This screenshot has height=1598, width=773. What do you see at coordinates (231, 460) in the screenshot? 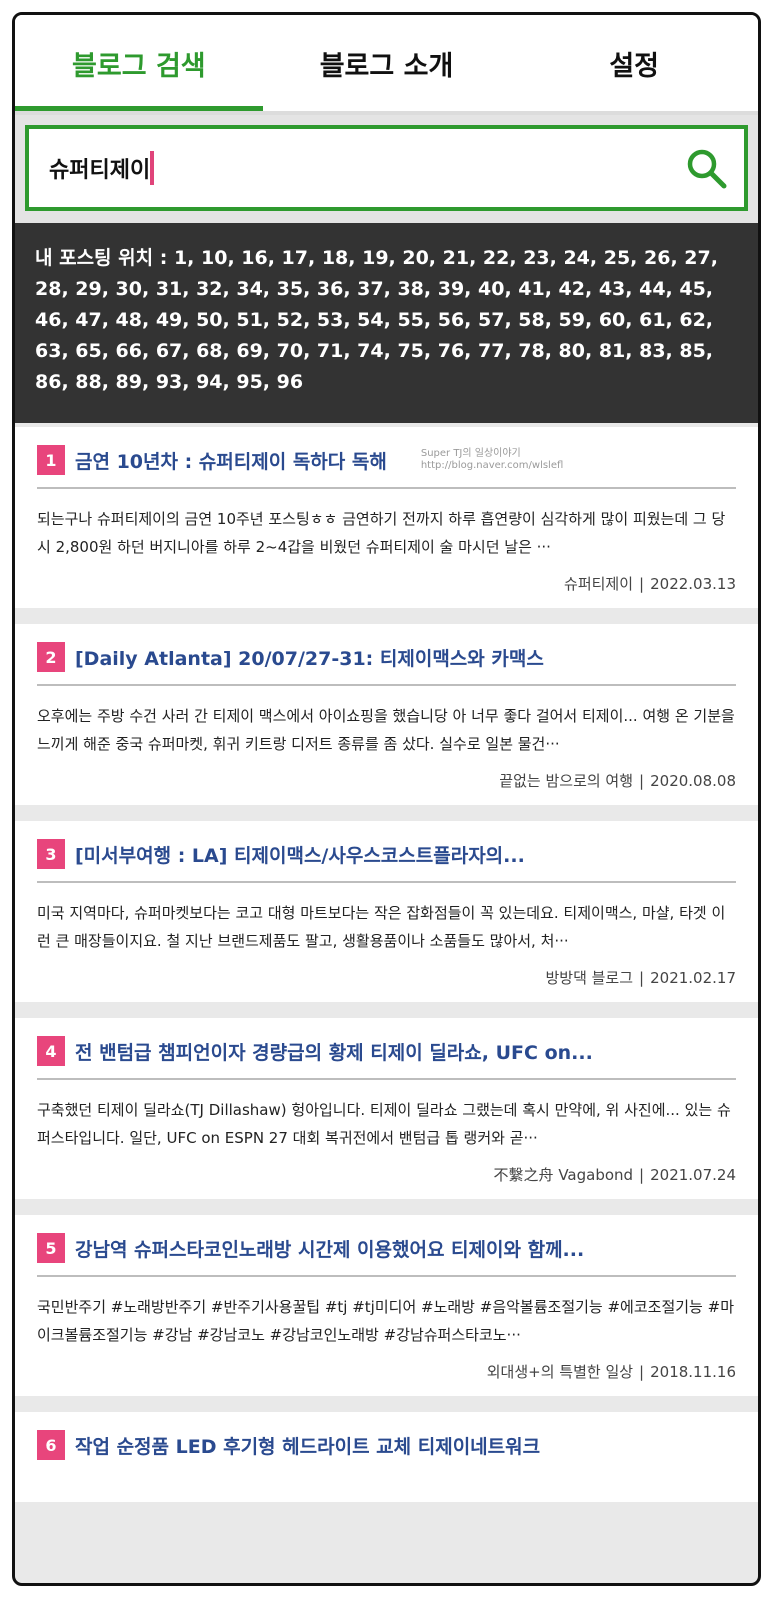
I see `result-title: 금연 10년차 : 슈퍼티제이 독하다 독해` at bounding box center [231, 460].